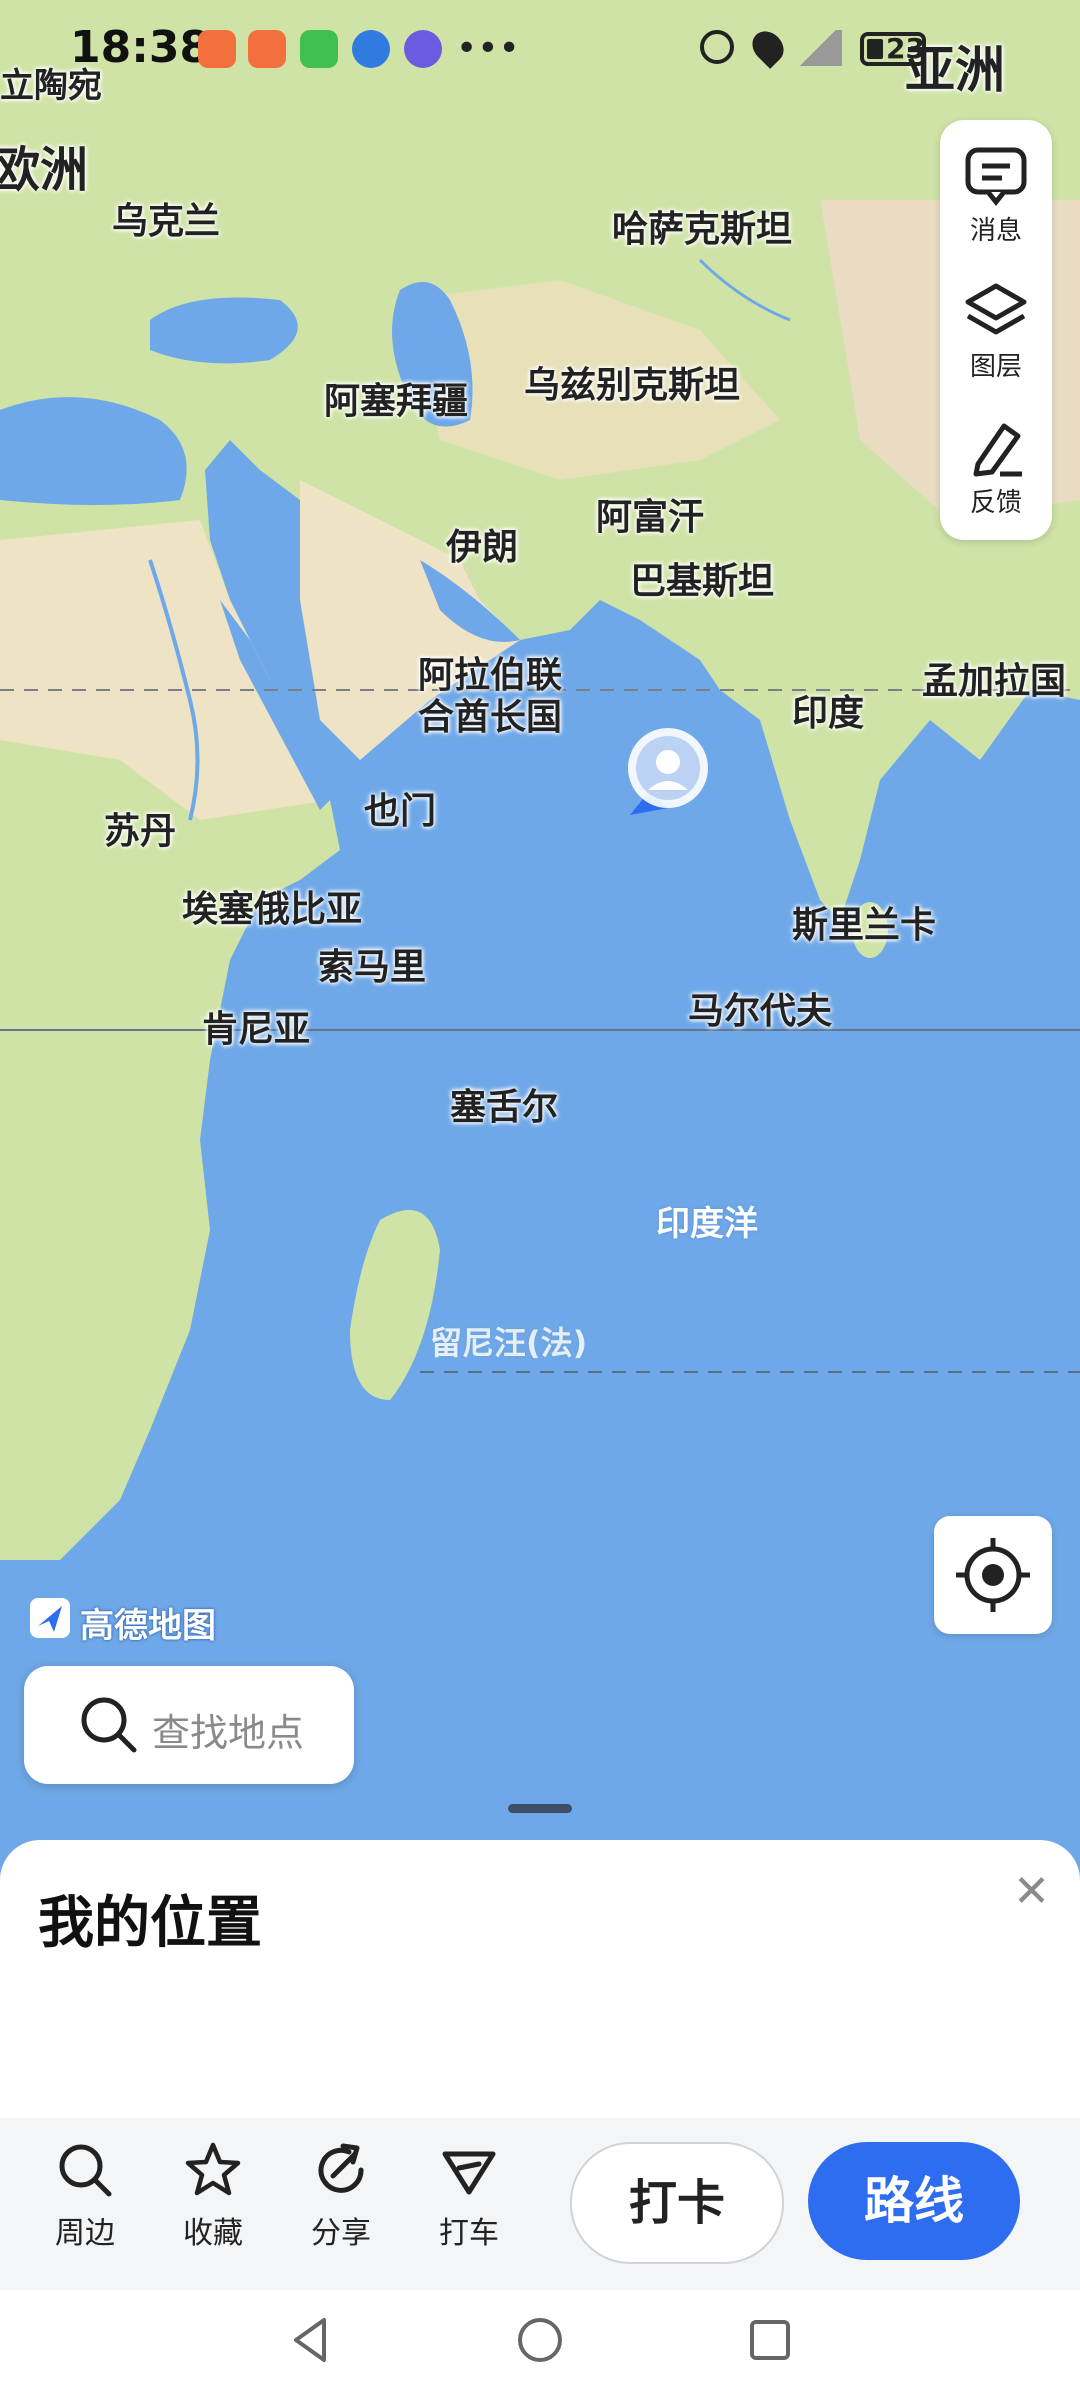 This screenshot has width=1080, height=2400. I want to click on nearby-button: 周边, so click(85, 2196).